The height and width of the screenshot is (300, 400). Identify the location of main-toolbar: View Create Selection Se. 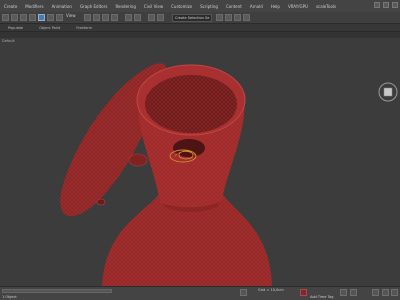
(200, 18).